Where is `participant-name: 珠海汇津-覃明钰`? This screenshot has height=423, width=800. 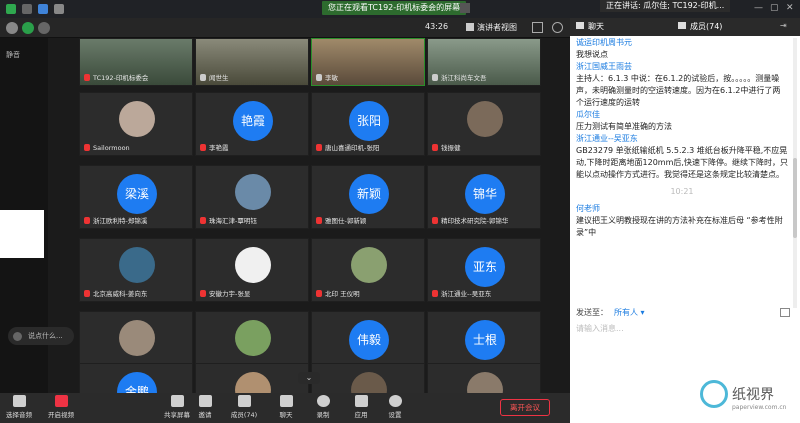 participant-name: 珠海汇津-覃明钰 is located at coordinates (228, 220).